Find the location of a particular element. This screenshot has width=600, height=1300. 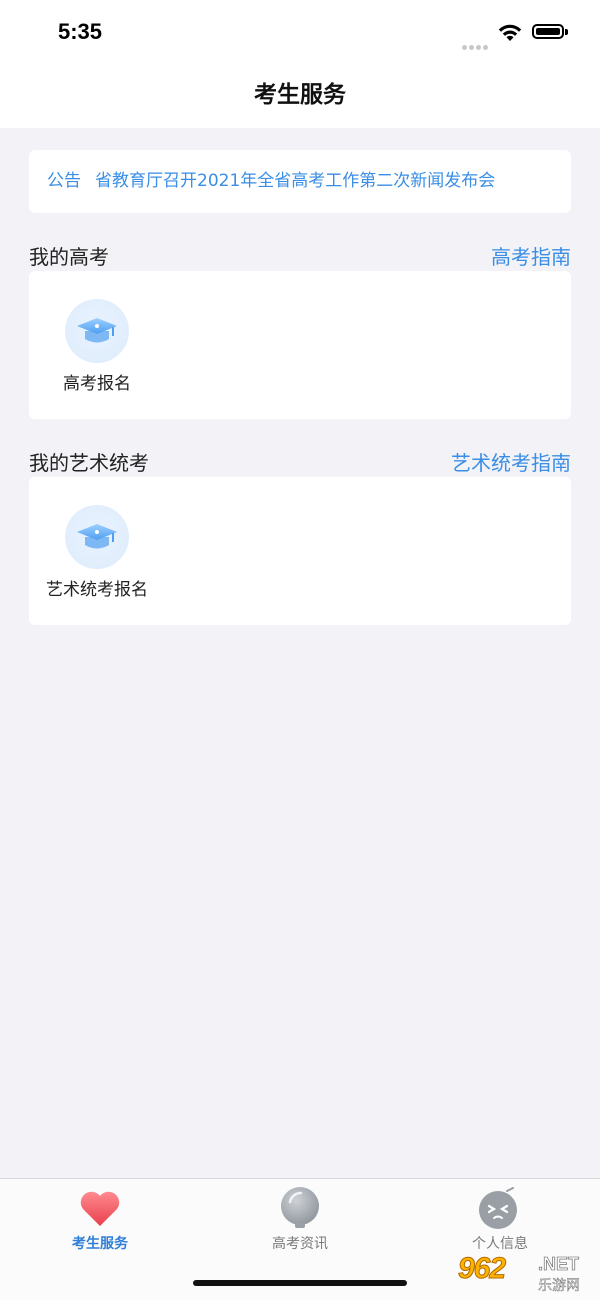

art-exam-guide-link: 艺术统考指南 is located at coordinates (511, 461).